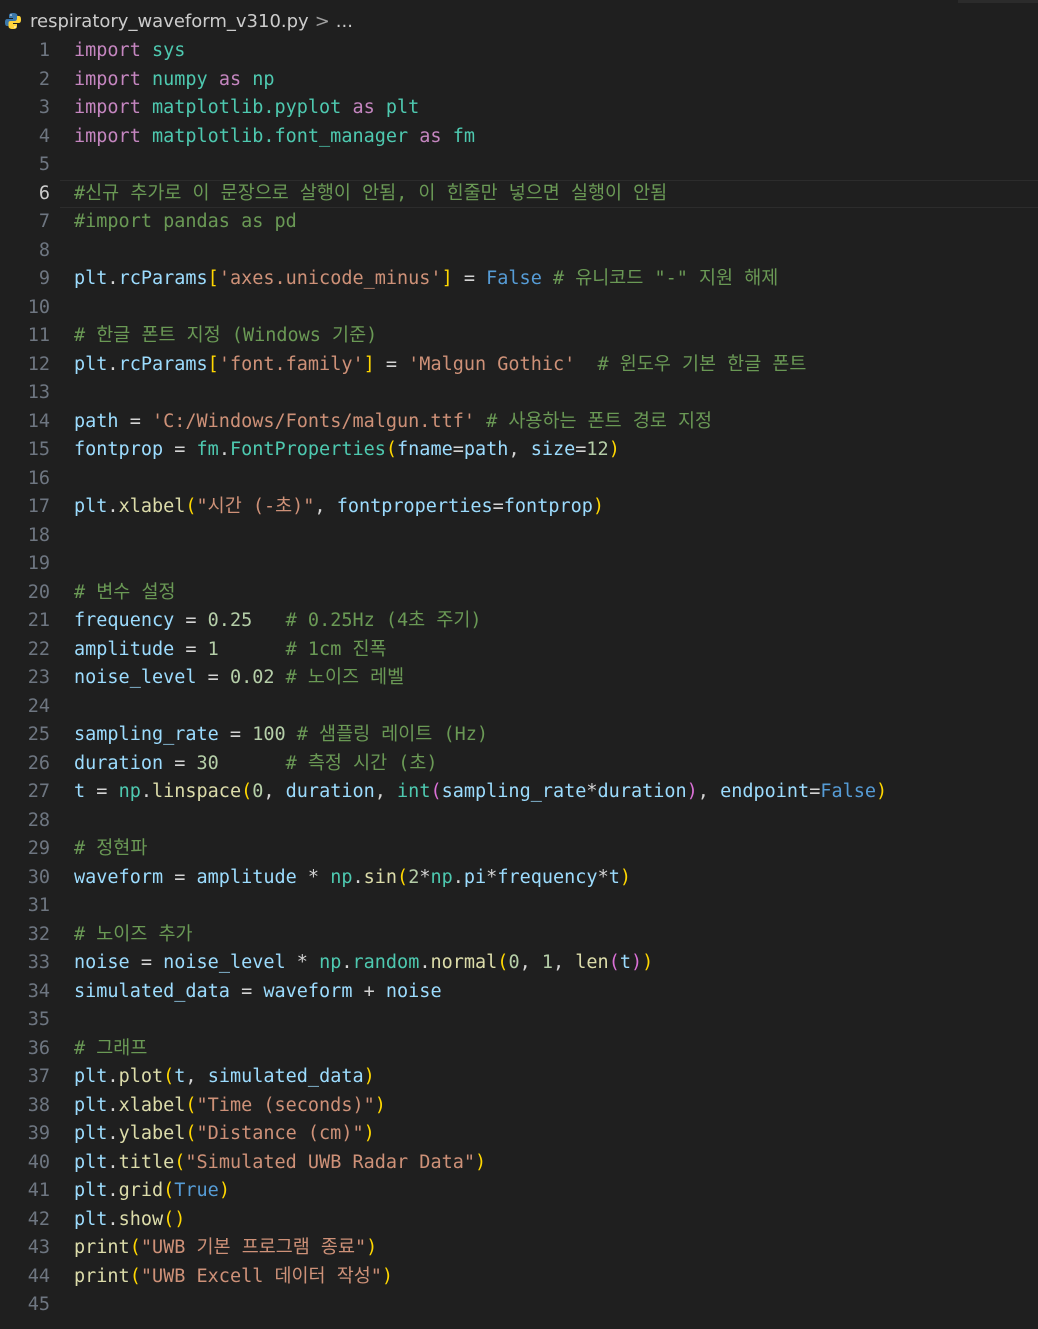  I want to click on line-text: plt.grid(True), so click(556, 1191).